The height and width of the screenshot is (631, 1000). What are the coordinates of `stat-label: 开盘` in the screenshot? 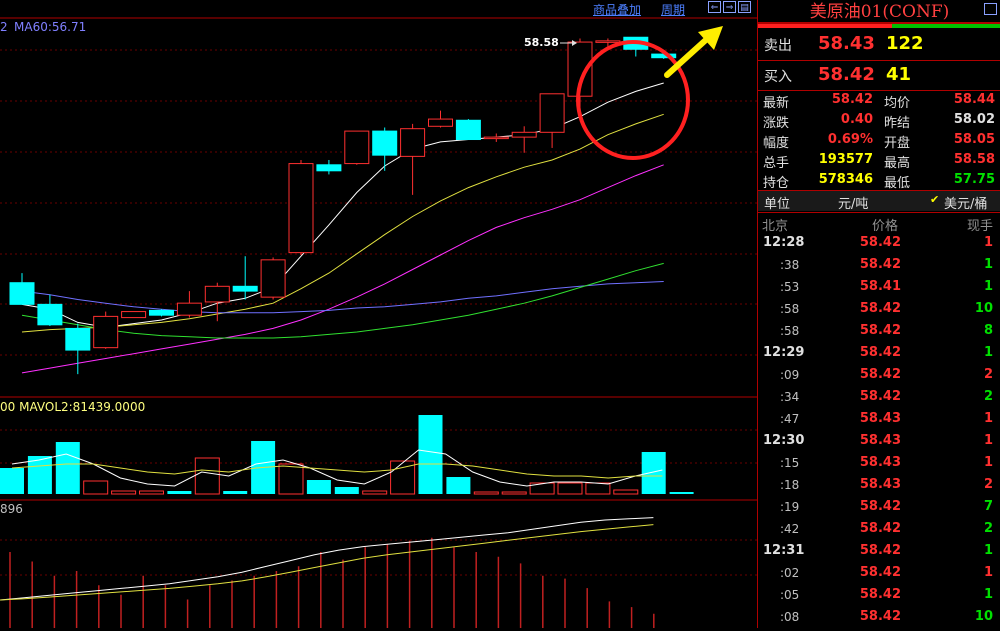 It's located at (897, 143).